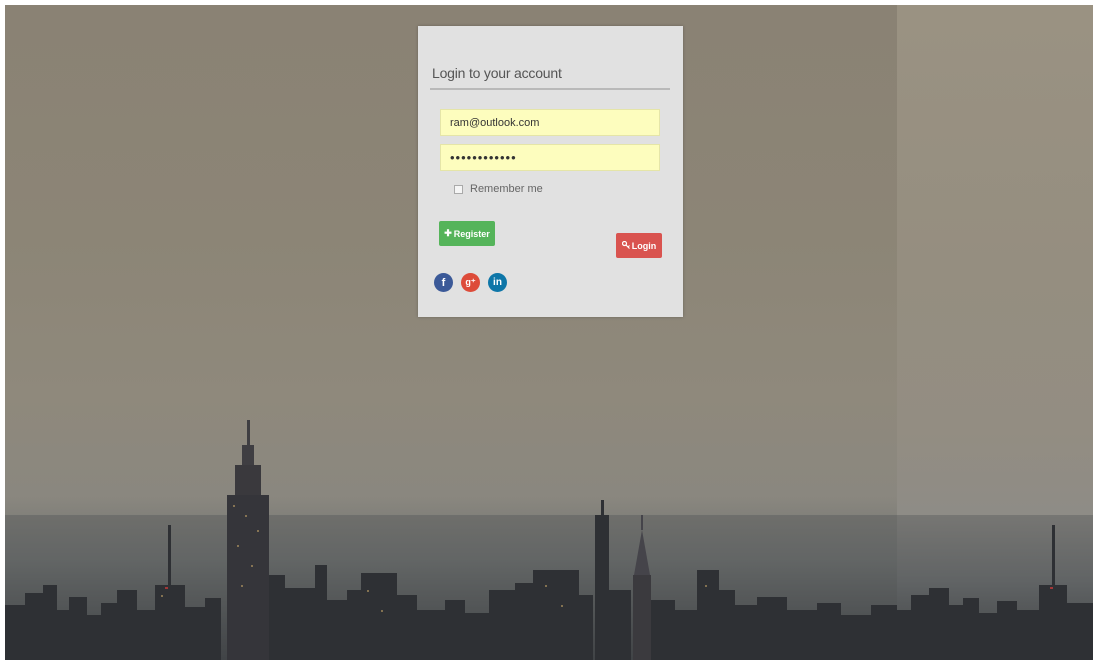 This screenshot has width=1093, height=660. I want to click on plus-icon: ✚, so click(448, 233).